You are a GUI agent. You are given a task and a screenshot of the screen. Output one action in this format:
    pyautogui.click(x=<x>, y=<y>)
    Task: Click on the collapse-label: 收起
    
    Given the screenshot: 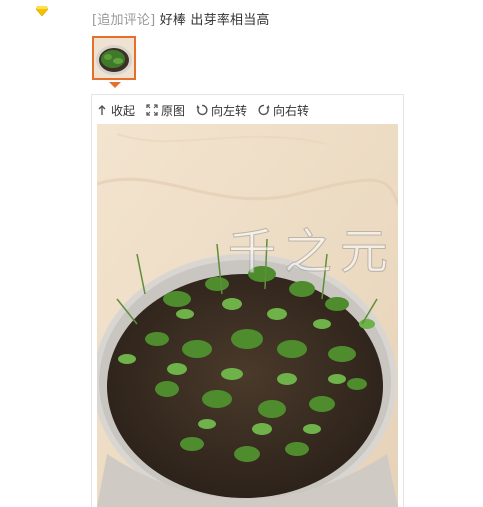 What is the action you would take?
    pyautogui.click(x=123, y=110)
    